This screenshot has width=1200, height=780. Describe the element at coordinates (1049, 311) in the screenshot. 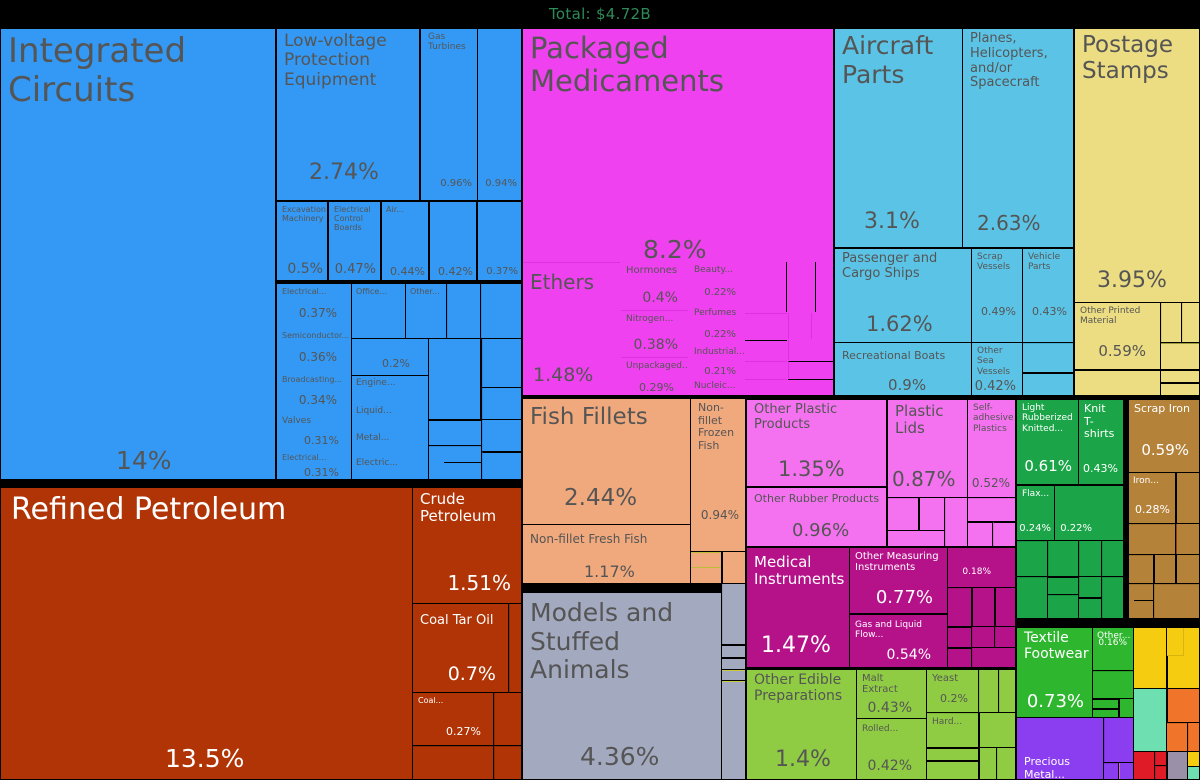

I see `cell-value: 0.43%` at that location.